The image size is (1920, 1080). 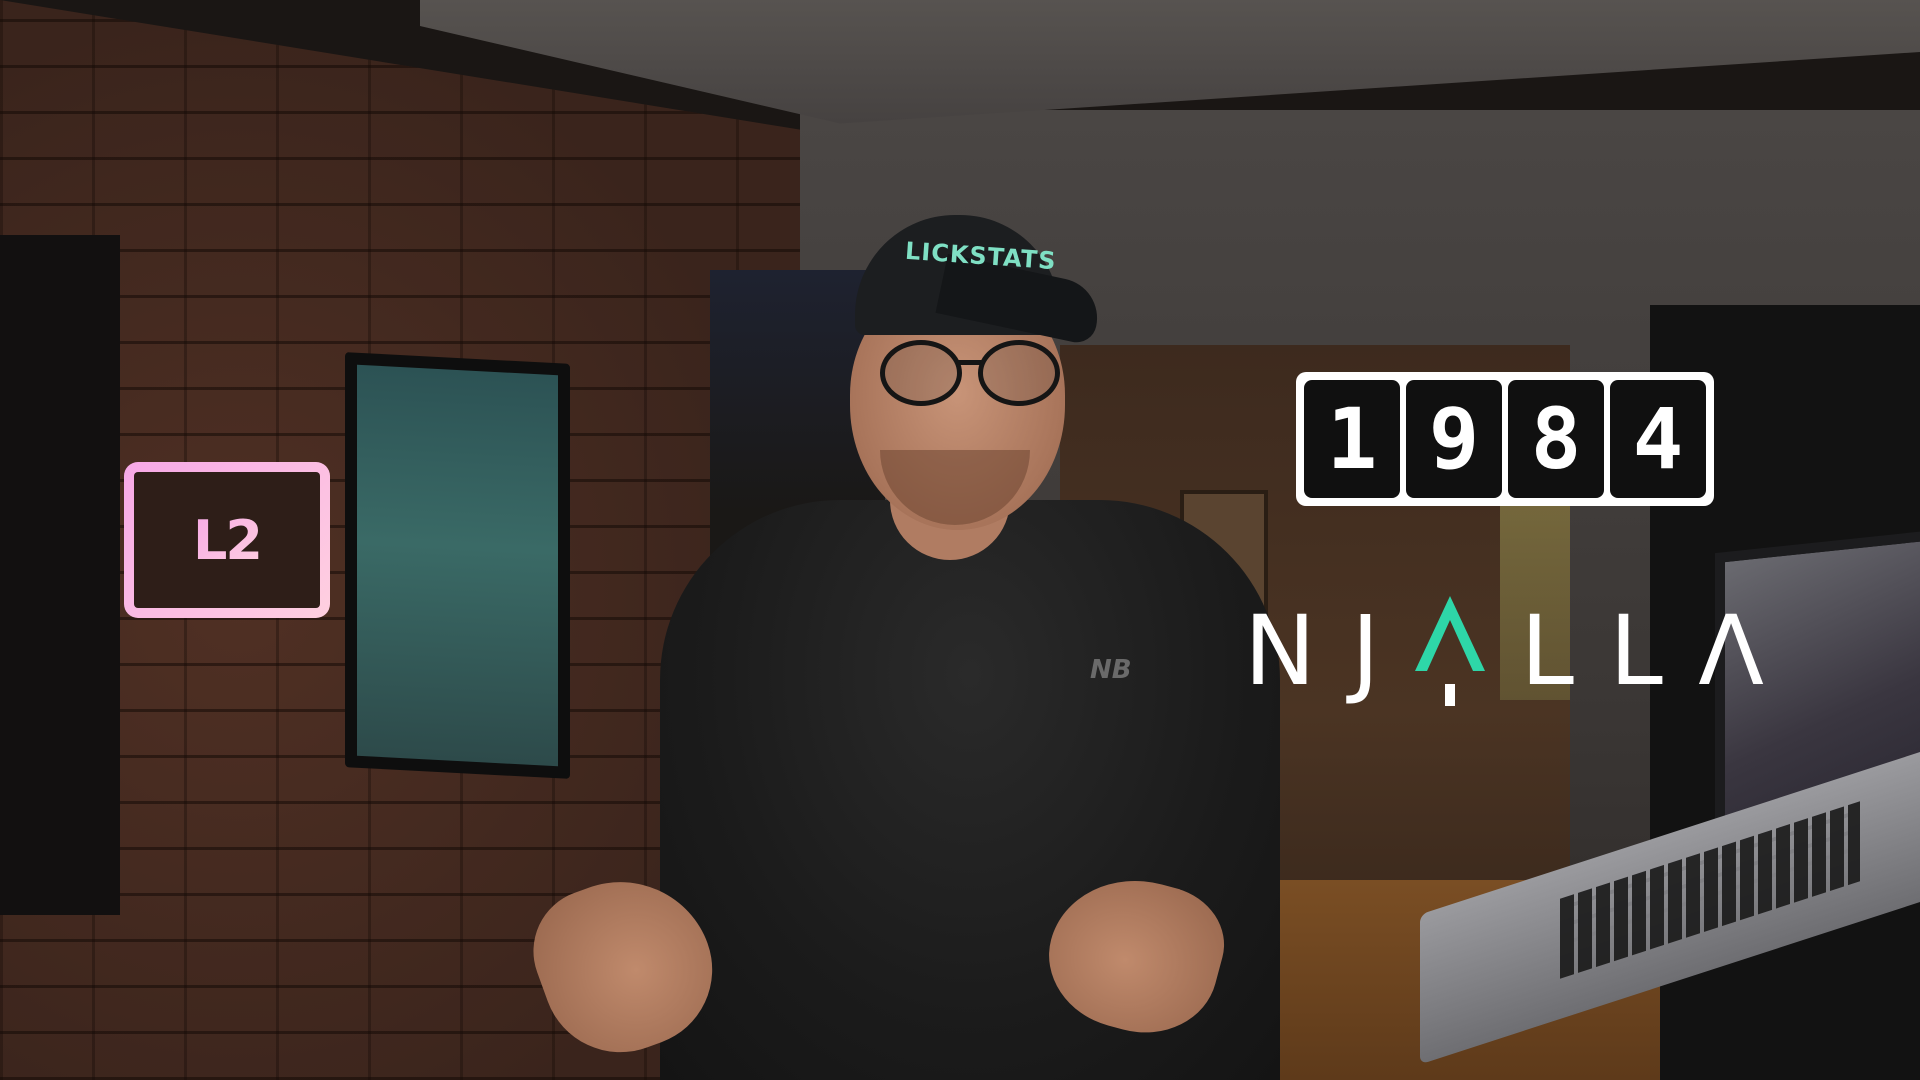 What do you see at coordinates (1365, 651) in the screenshot?
I see `njalla-letter: J` at bounding box center [1365, 651].